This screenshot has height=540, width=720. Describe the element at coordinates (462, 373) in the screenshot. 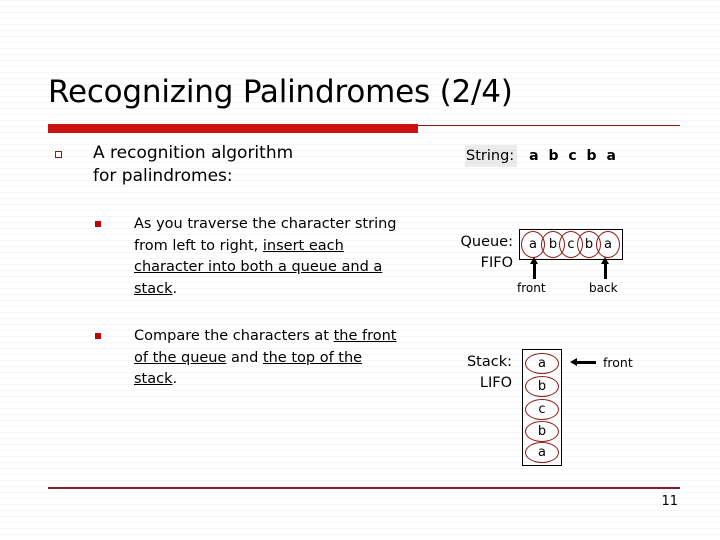

I see `stack-label: Stack: LIFO` at that location.